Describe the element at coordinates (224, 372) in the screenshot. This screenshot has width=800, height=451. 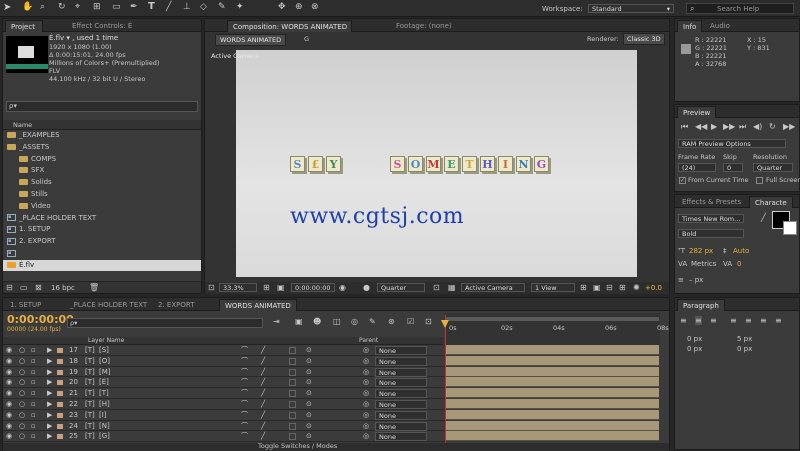
I see `layer-row: ◉ ○ ▫ ▶ 19 [T] [M] ⌒ ╱ ⊙ ◎ None` at that location.